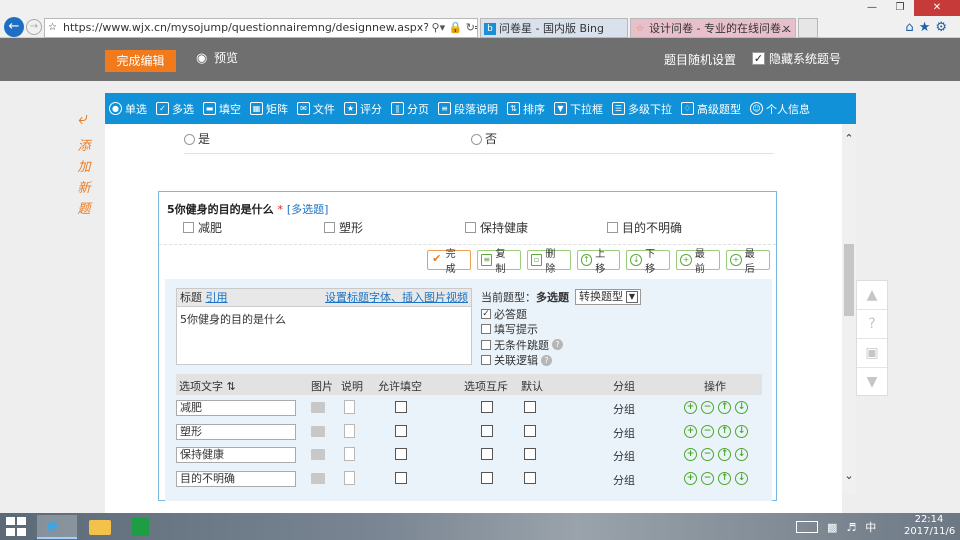  I want to click on minimize-icon: —, so click(872, 8).